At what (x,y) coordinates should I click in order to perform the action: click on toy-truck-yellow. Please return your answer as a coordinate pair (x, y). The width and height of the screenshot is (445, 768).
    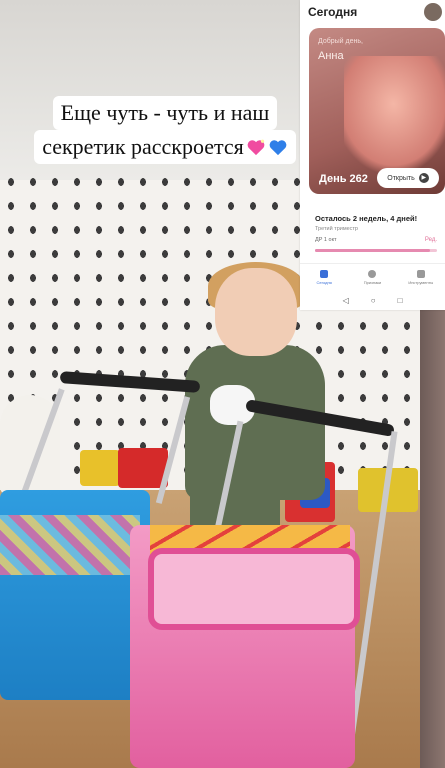
    Looking at the image, I should click on (100, 468).